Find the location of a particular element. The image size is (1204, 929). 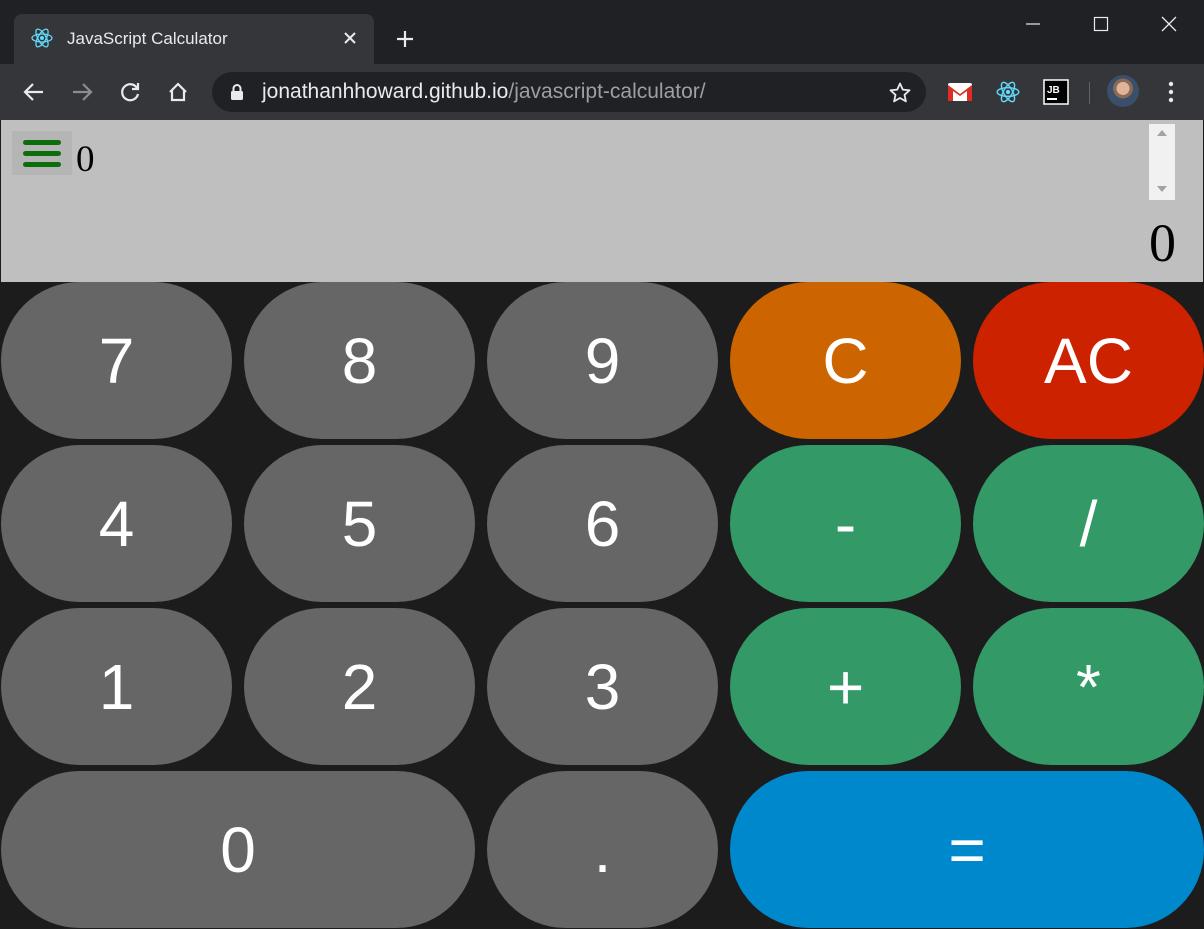

key-9: 9 is located at coordinates (602, 360).